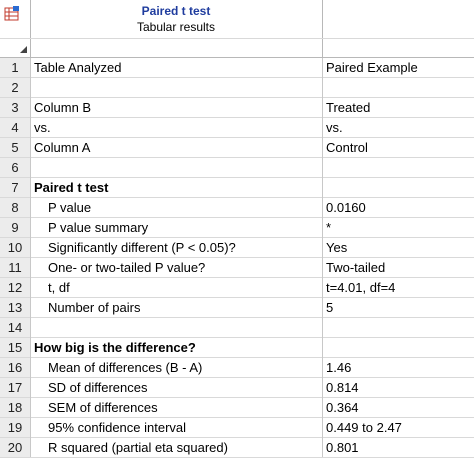 The width and height of the screenshot is (474, 458). What do you see at coordinates (176, 308) in the screenshot?
I see `label-cell: Number of pairs` at bounding box center [176, 308].